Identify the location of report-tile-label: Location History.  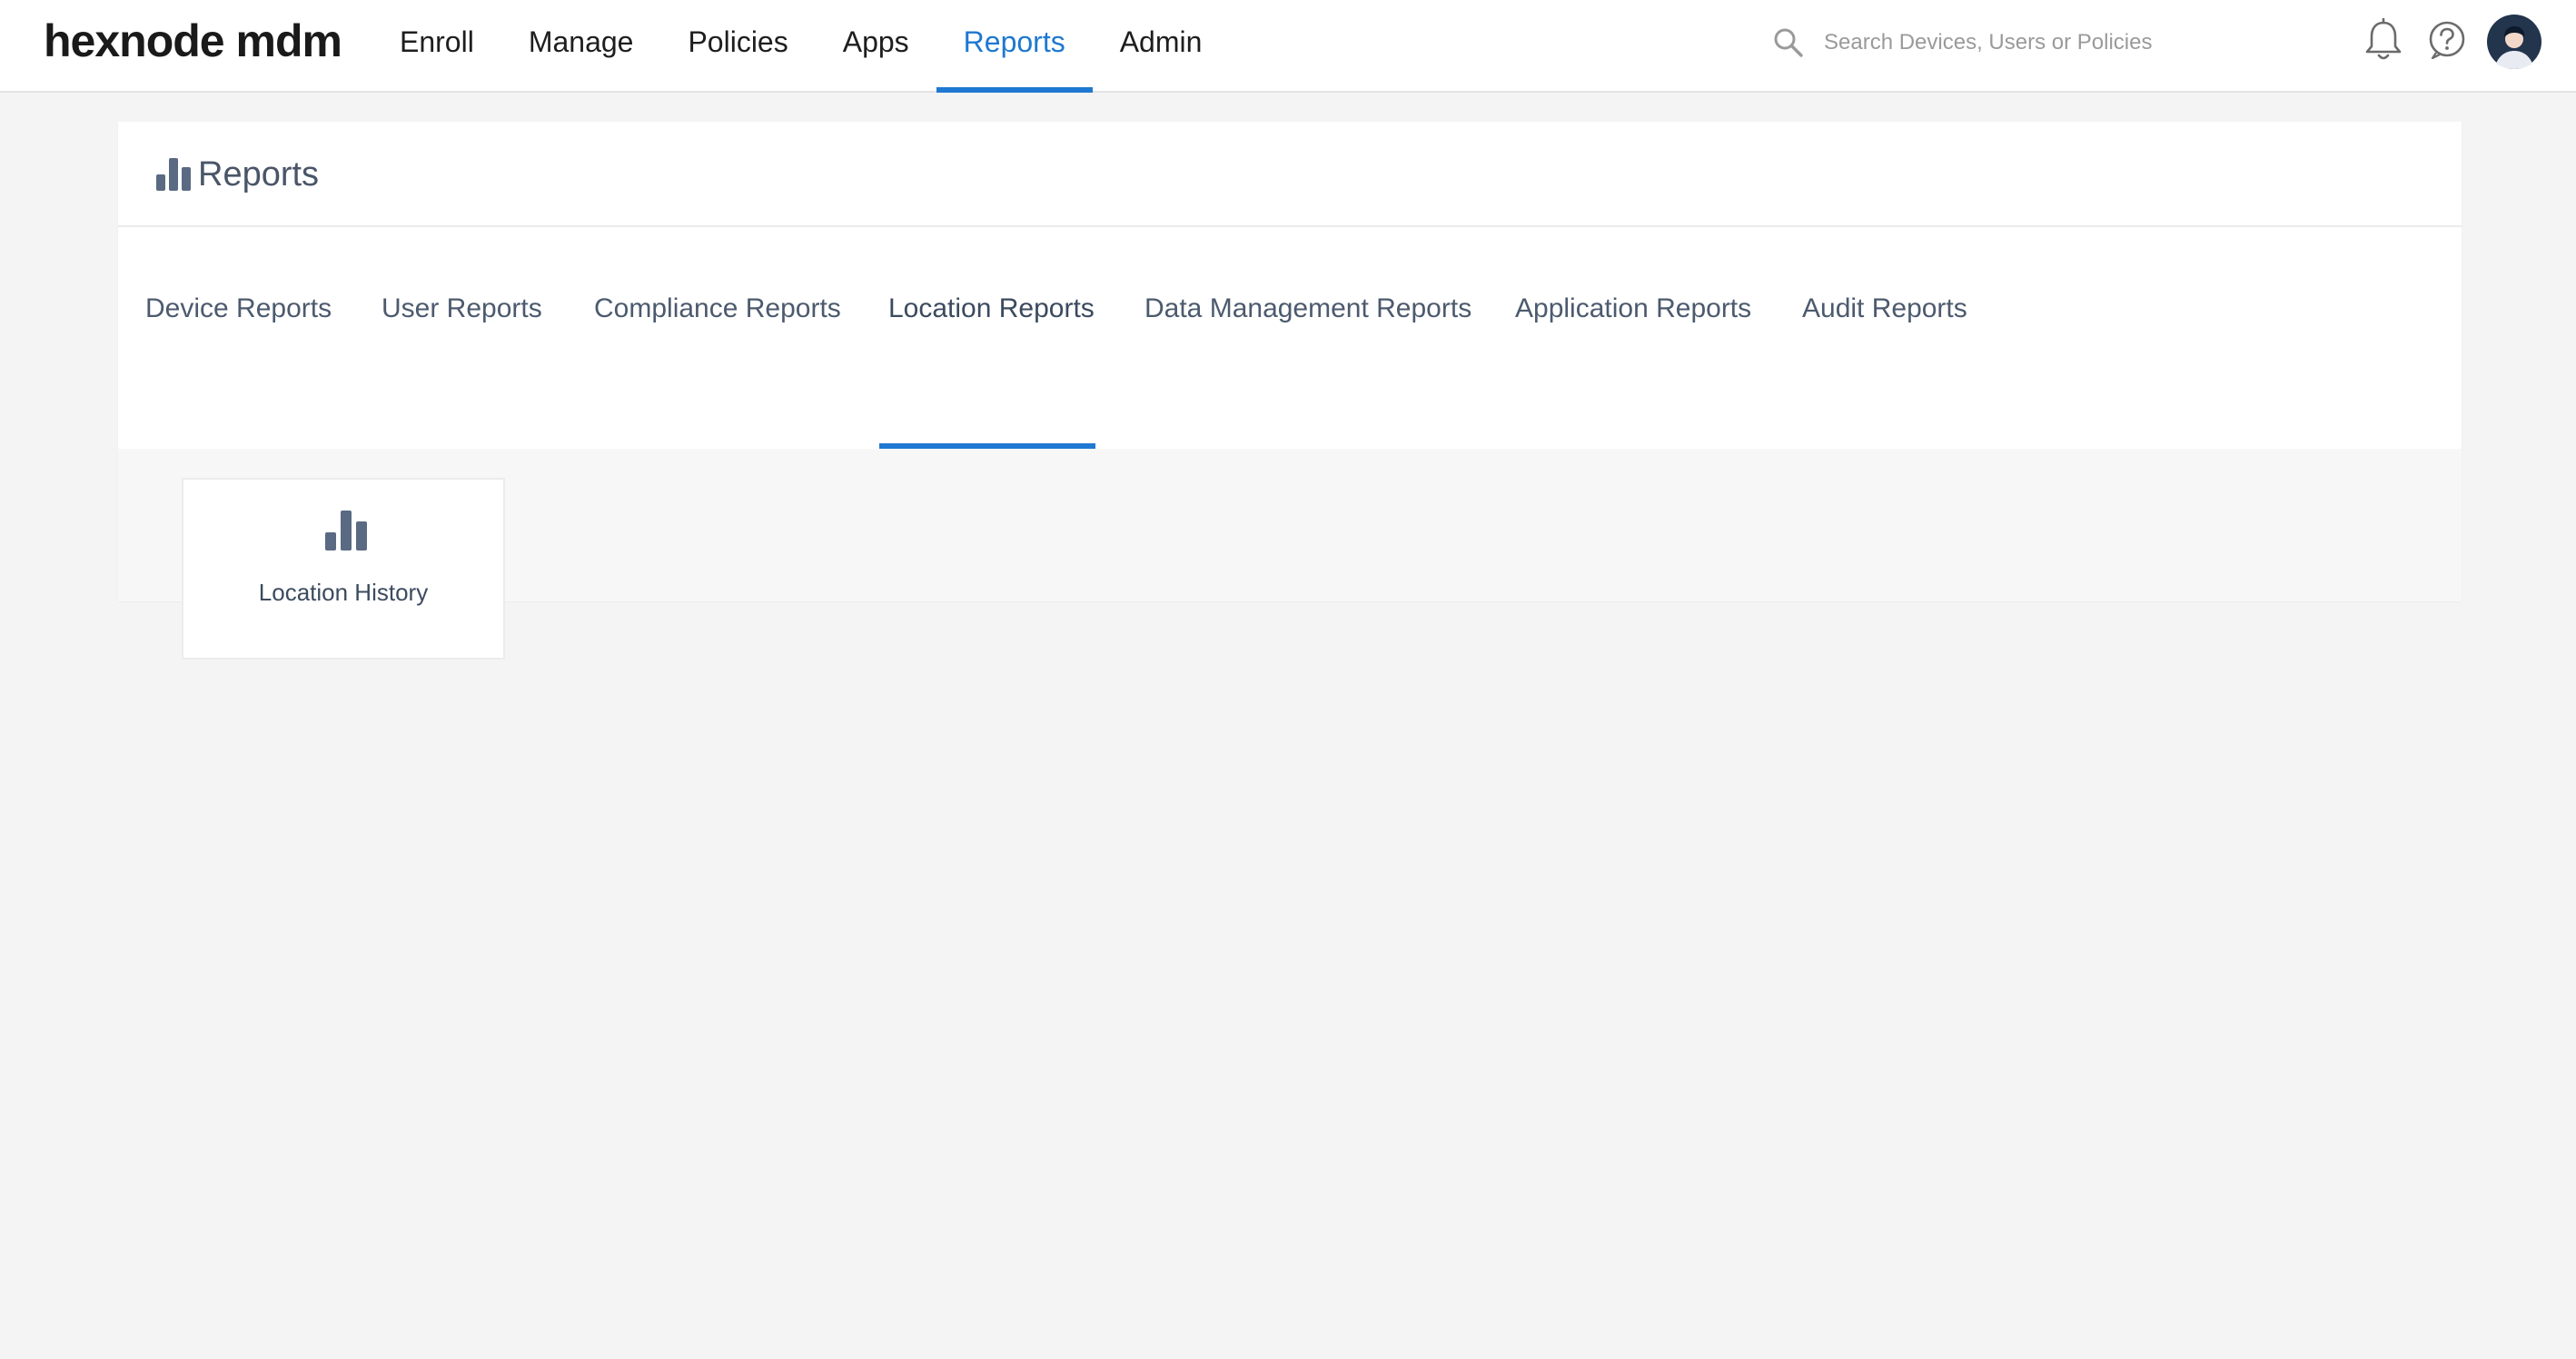
(343, 592).